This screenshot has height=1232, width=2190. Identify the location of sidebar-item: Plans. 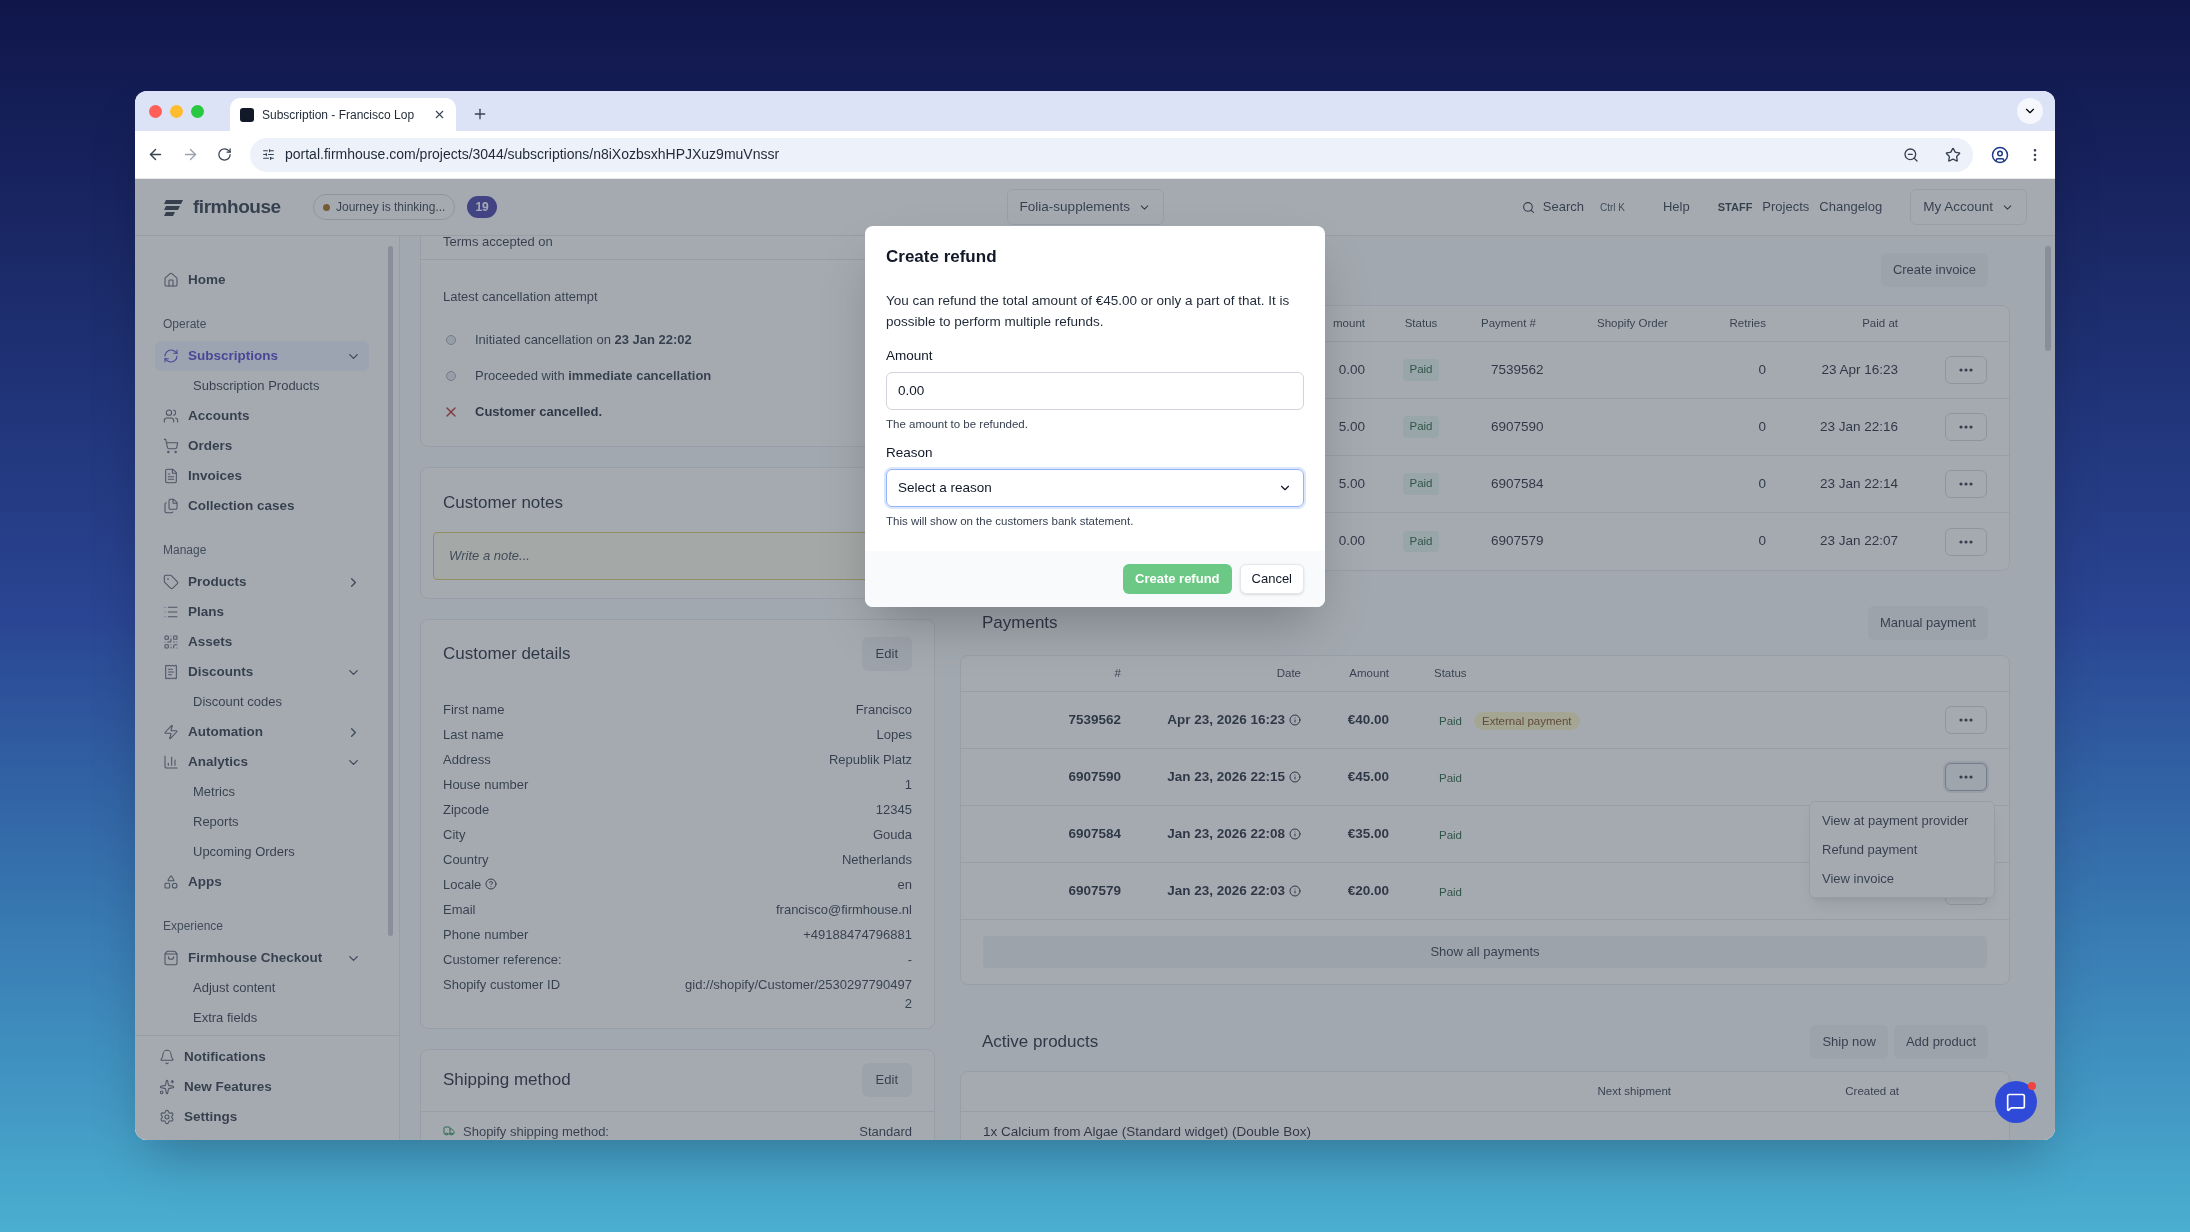
(262, 612).